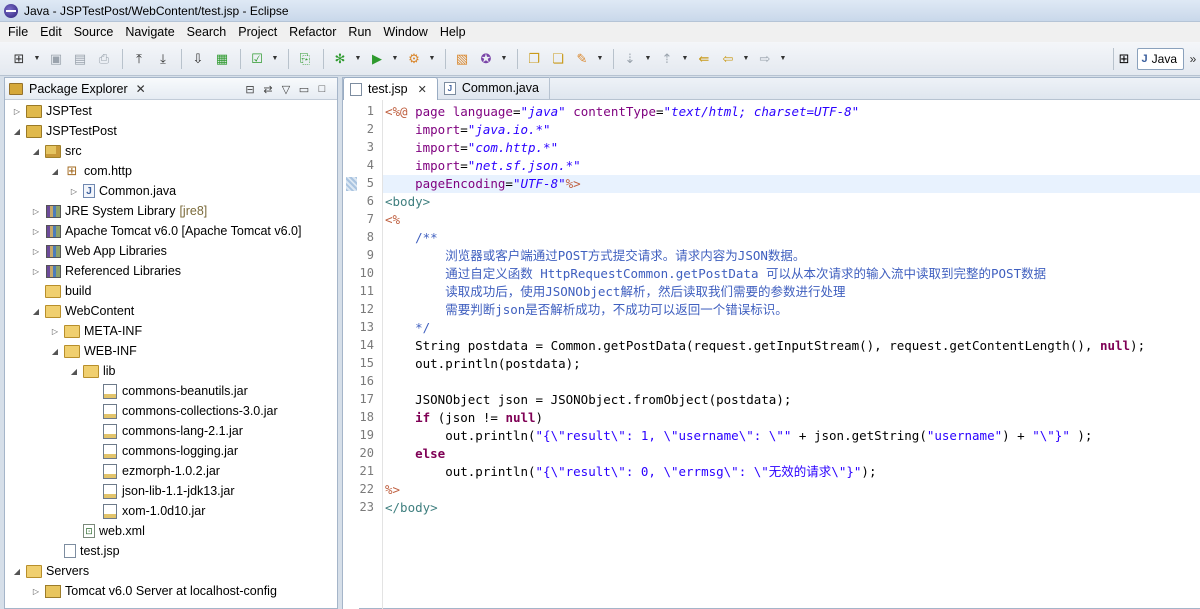 Image resolution: width=1200 pixels, height=609 pixels. I want to click on run-icon: ▶, so click(377, 59).